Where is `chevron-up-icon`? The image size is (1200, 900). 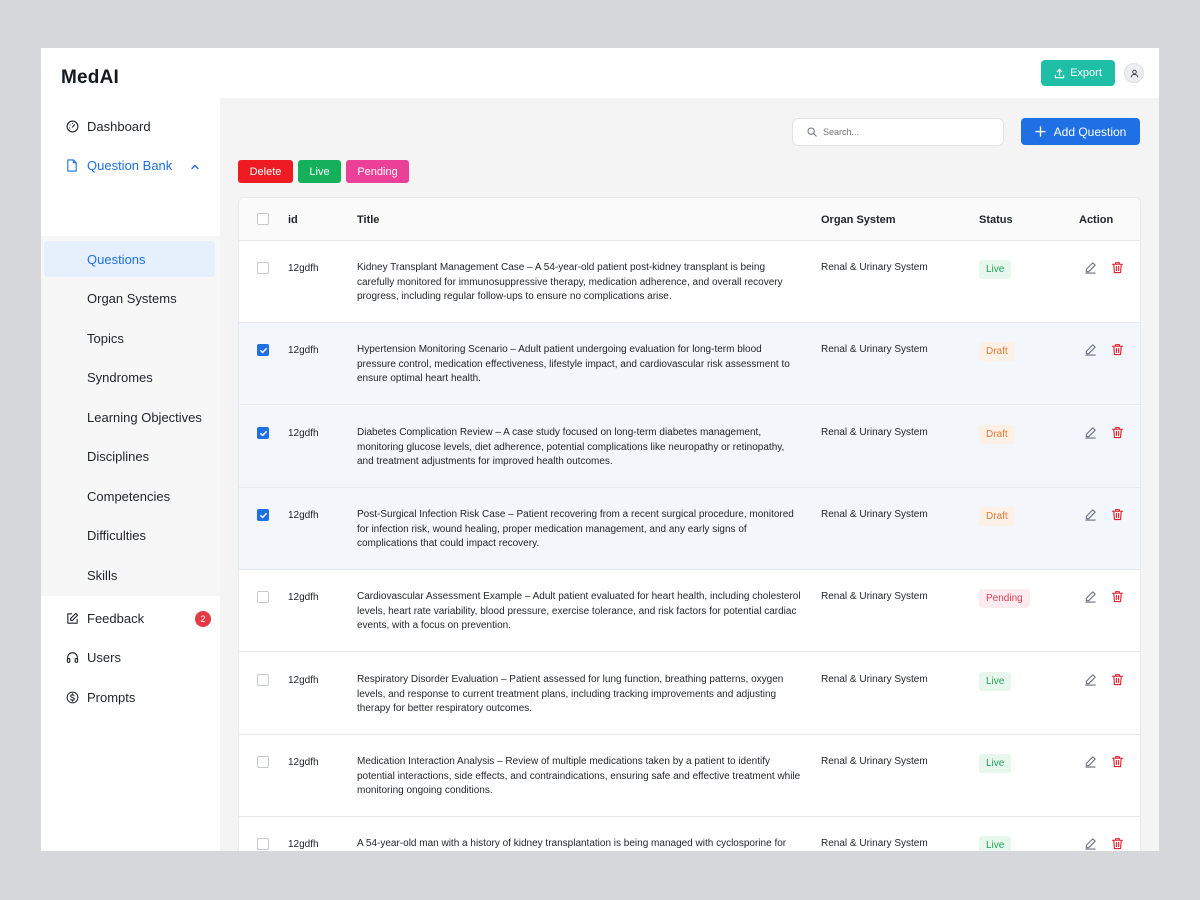
chevron-up-icon is located at coordinates (195, 167).